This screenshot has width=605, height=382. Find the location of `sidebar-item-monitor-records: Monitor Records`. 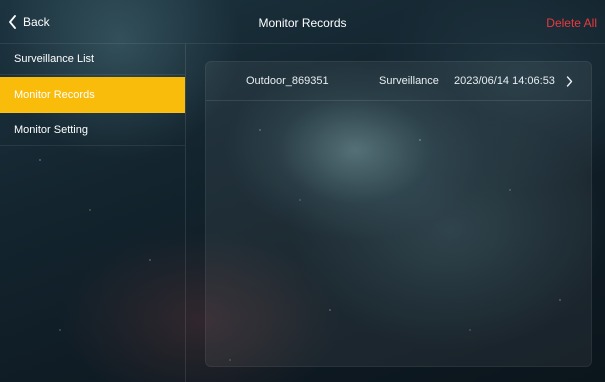

sidebar-item-monitor-records: Monitor Records is located at coordinates (92, 95).